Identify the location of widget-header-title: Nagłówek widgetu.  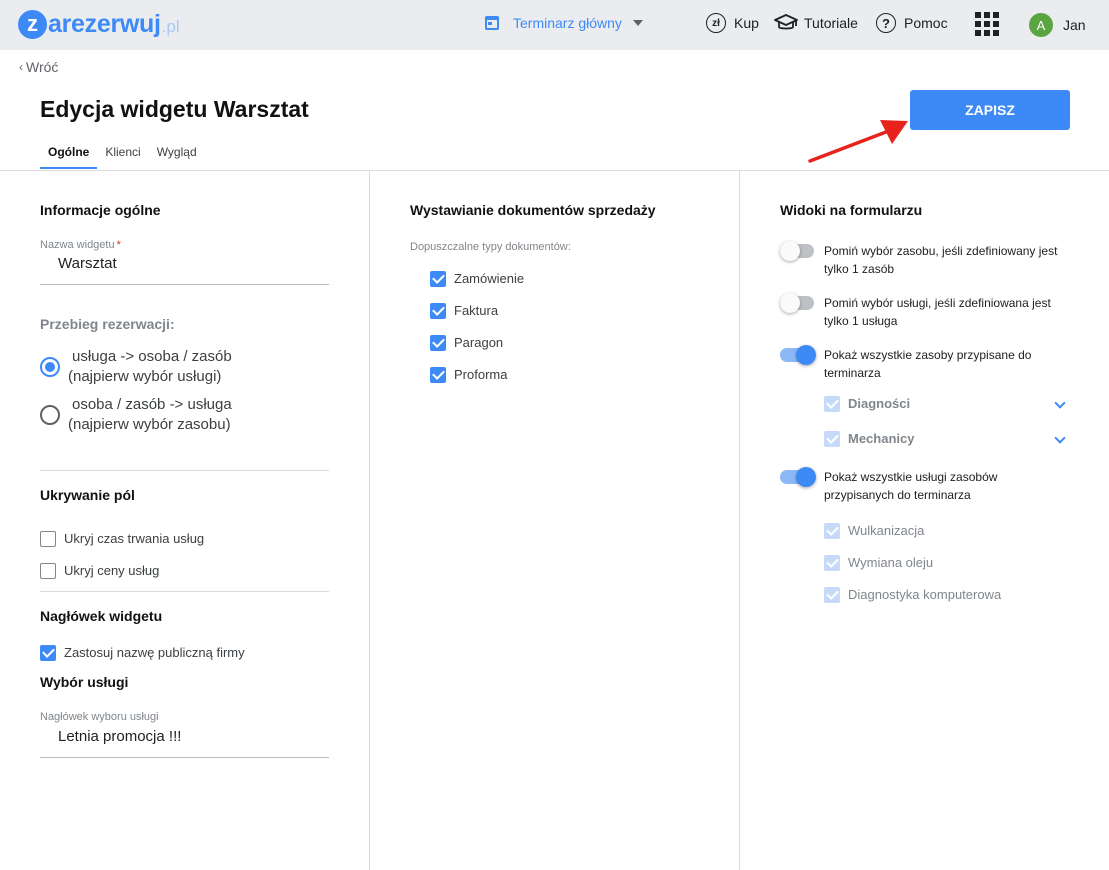
(101, 616).